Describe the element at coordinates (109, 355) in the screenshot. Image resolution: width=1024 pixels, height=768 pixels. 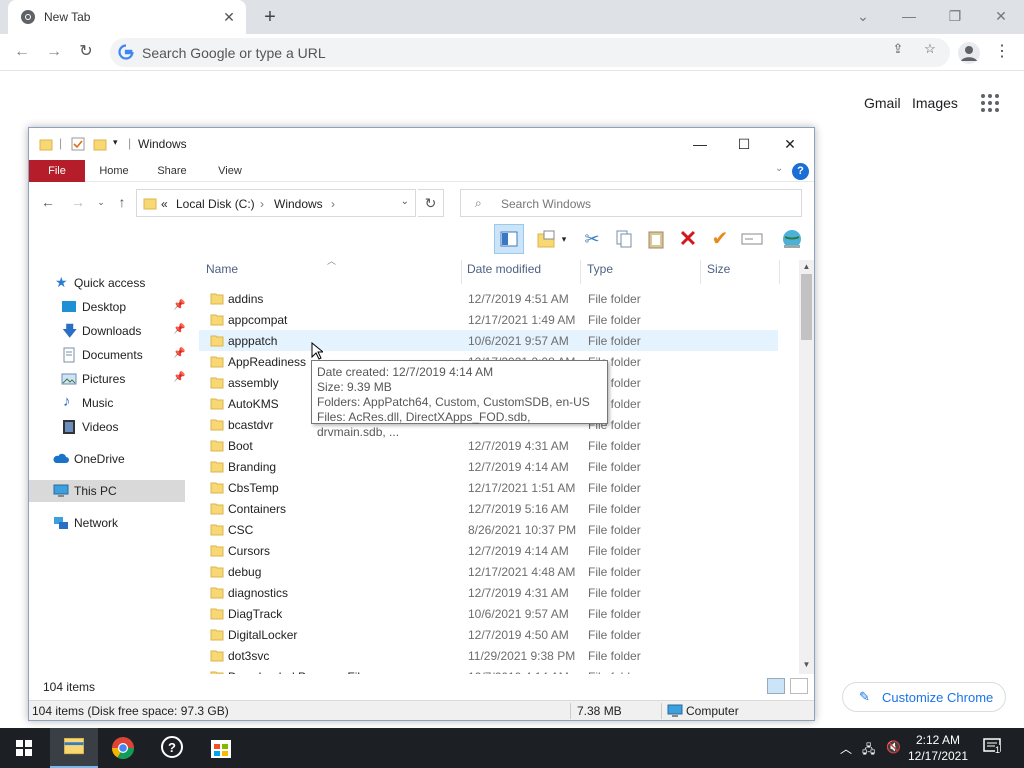
I see `nav-documents: Documents 📌` at that location.